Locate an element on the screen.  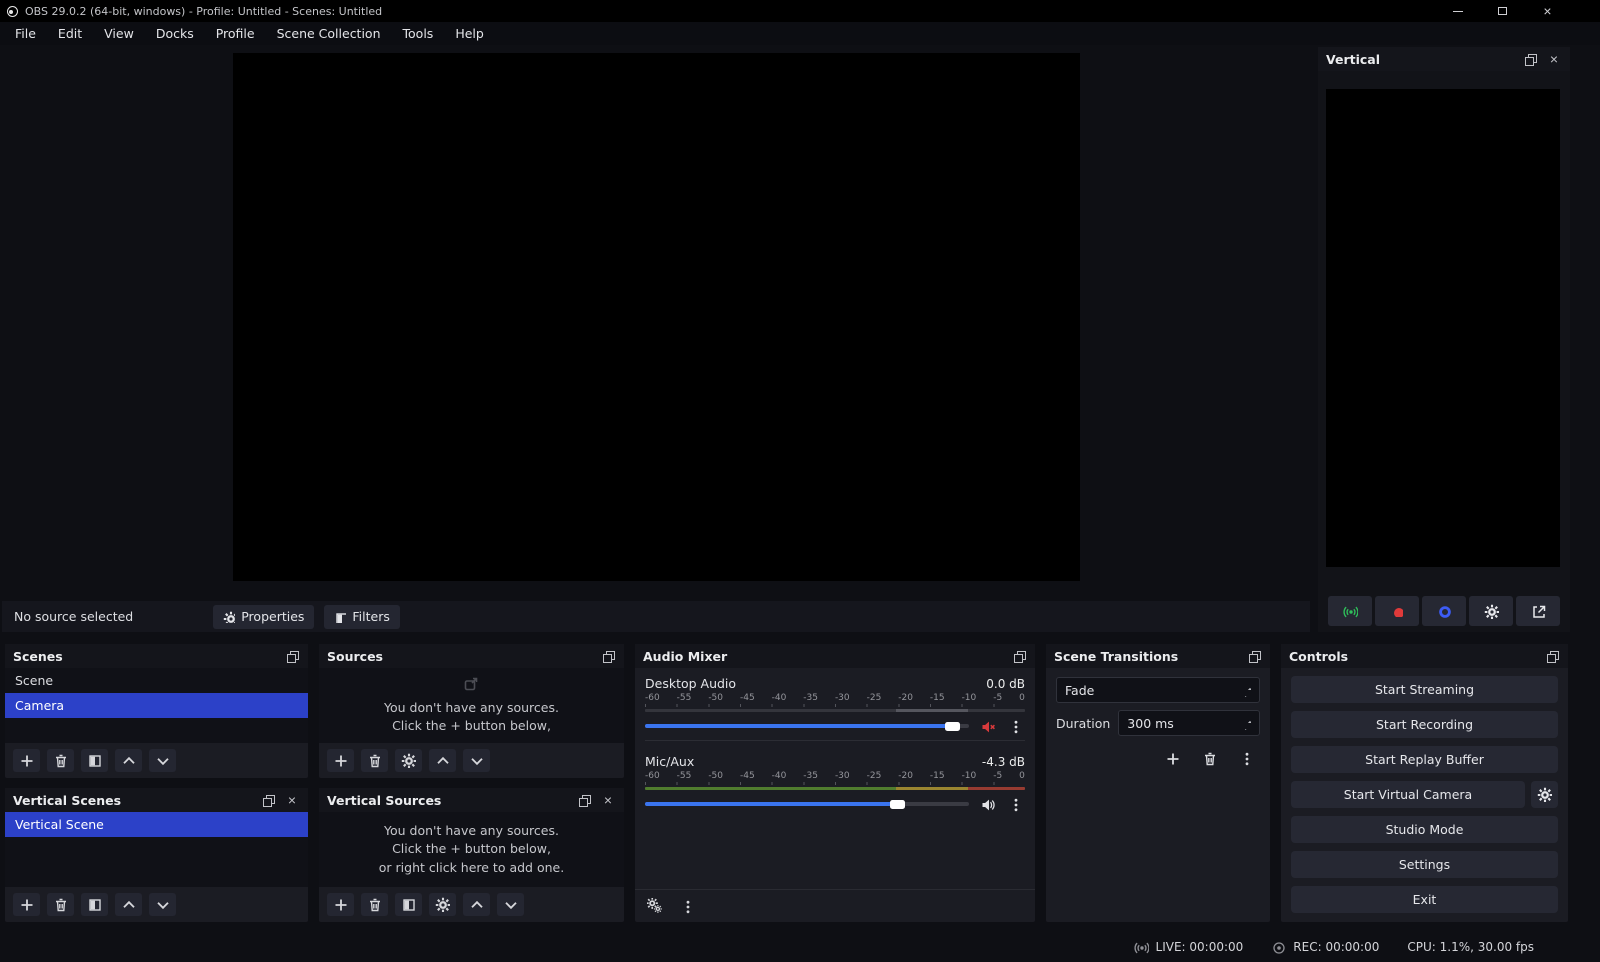
exit-button: Exit is located at coordinates (1424, 899).